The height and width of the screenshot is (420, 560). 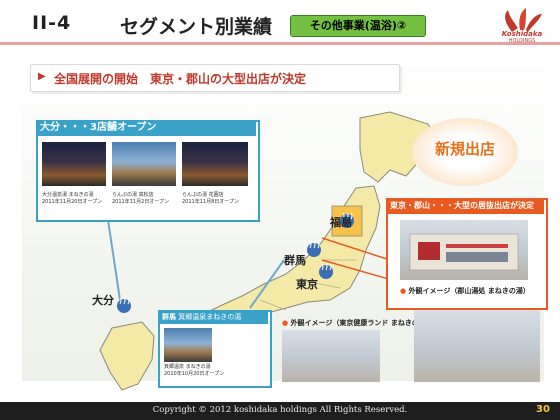 I want to click on oita-photo-1-caption: 大分温泉湯 まねきの湯 2011年11月20日オープン, so click(x=72, y=198).